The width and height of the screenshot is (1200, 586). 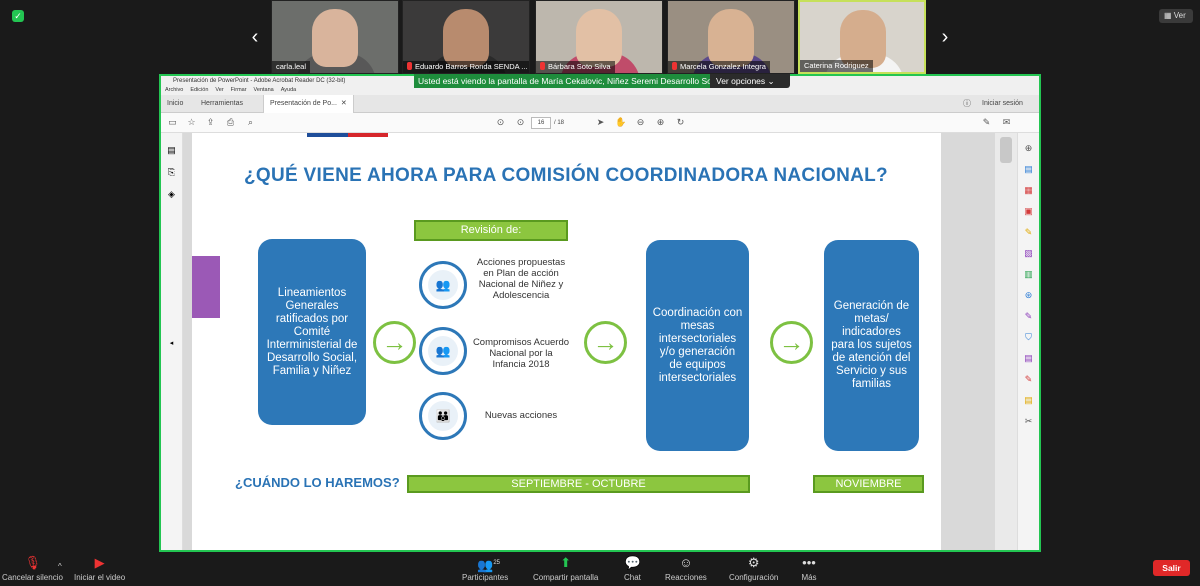 I want to click on participants-label: Participantes, so click(x=485, y=577).